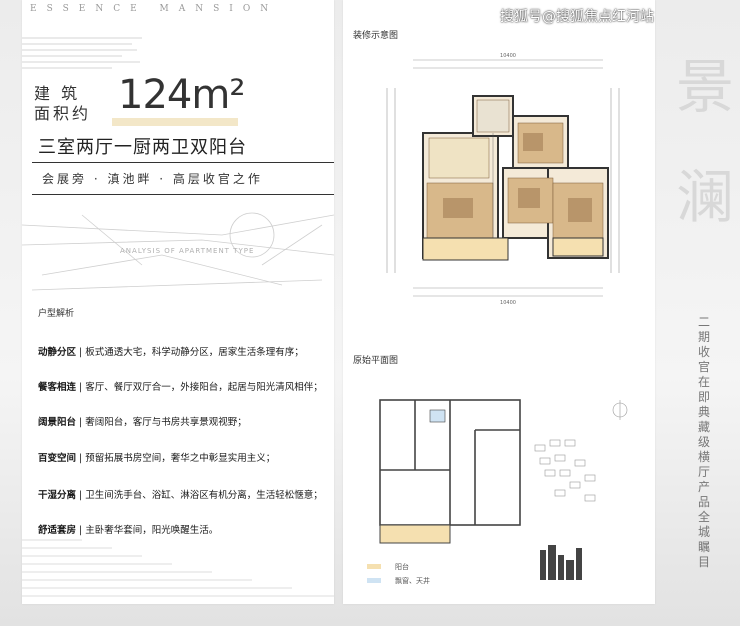 Image resolution: width=740 pixels, height=626 pixels. I want to click on area-label: 建 筑 面积约, so click(64, 104).